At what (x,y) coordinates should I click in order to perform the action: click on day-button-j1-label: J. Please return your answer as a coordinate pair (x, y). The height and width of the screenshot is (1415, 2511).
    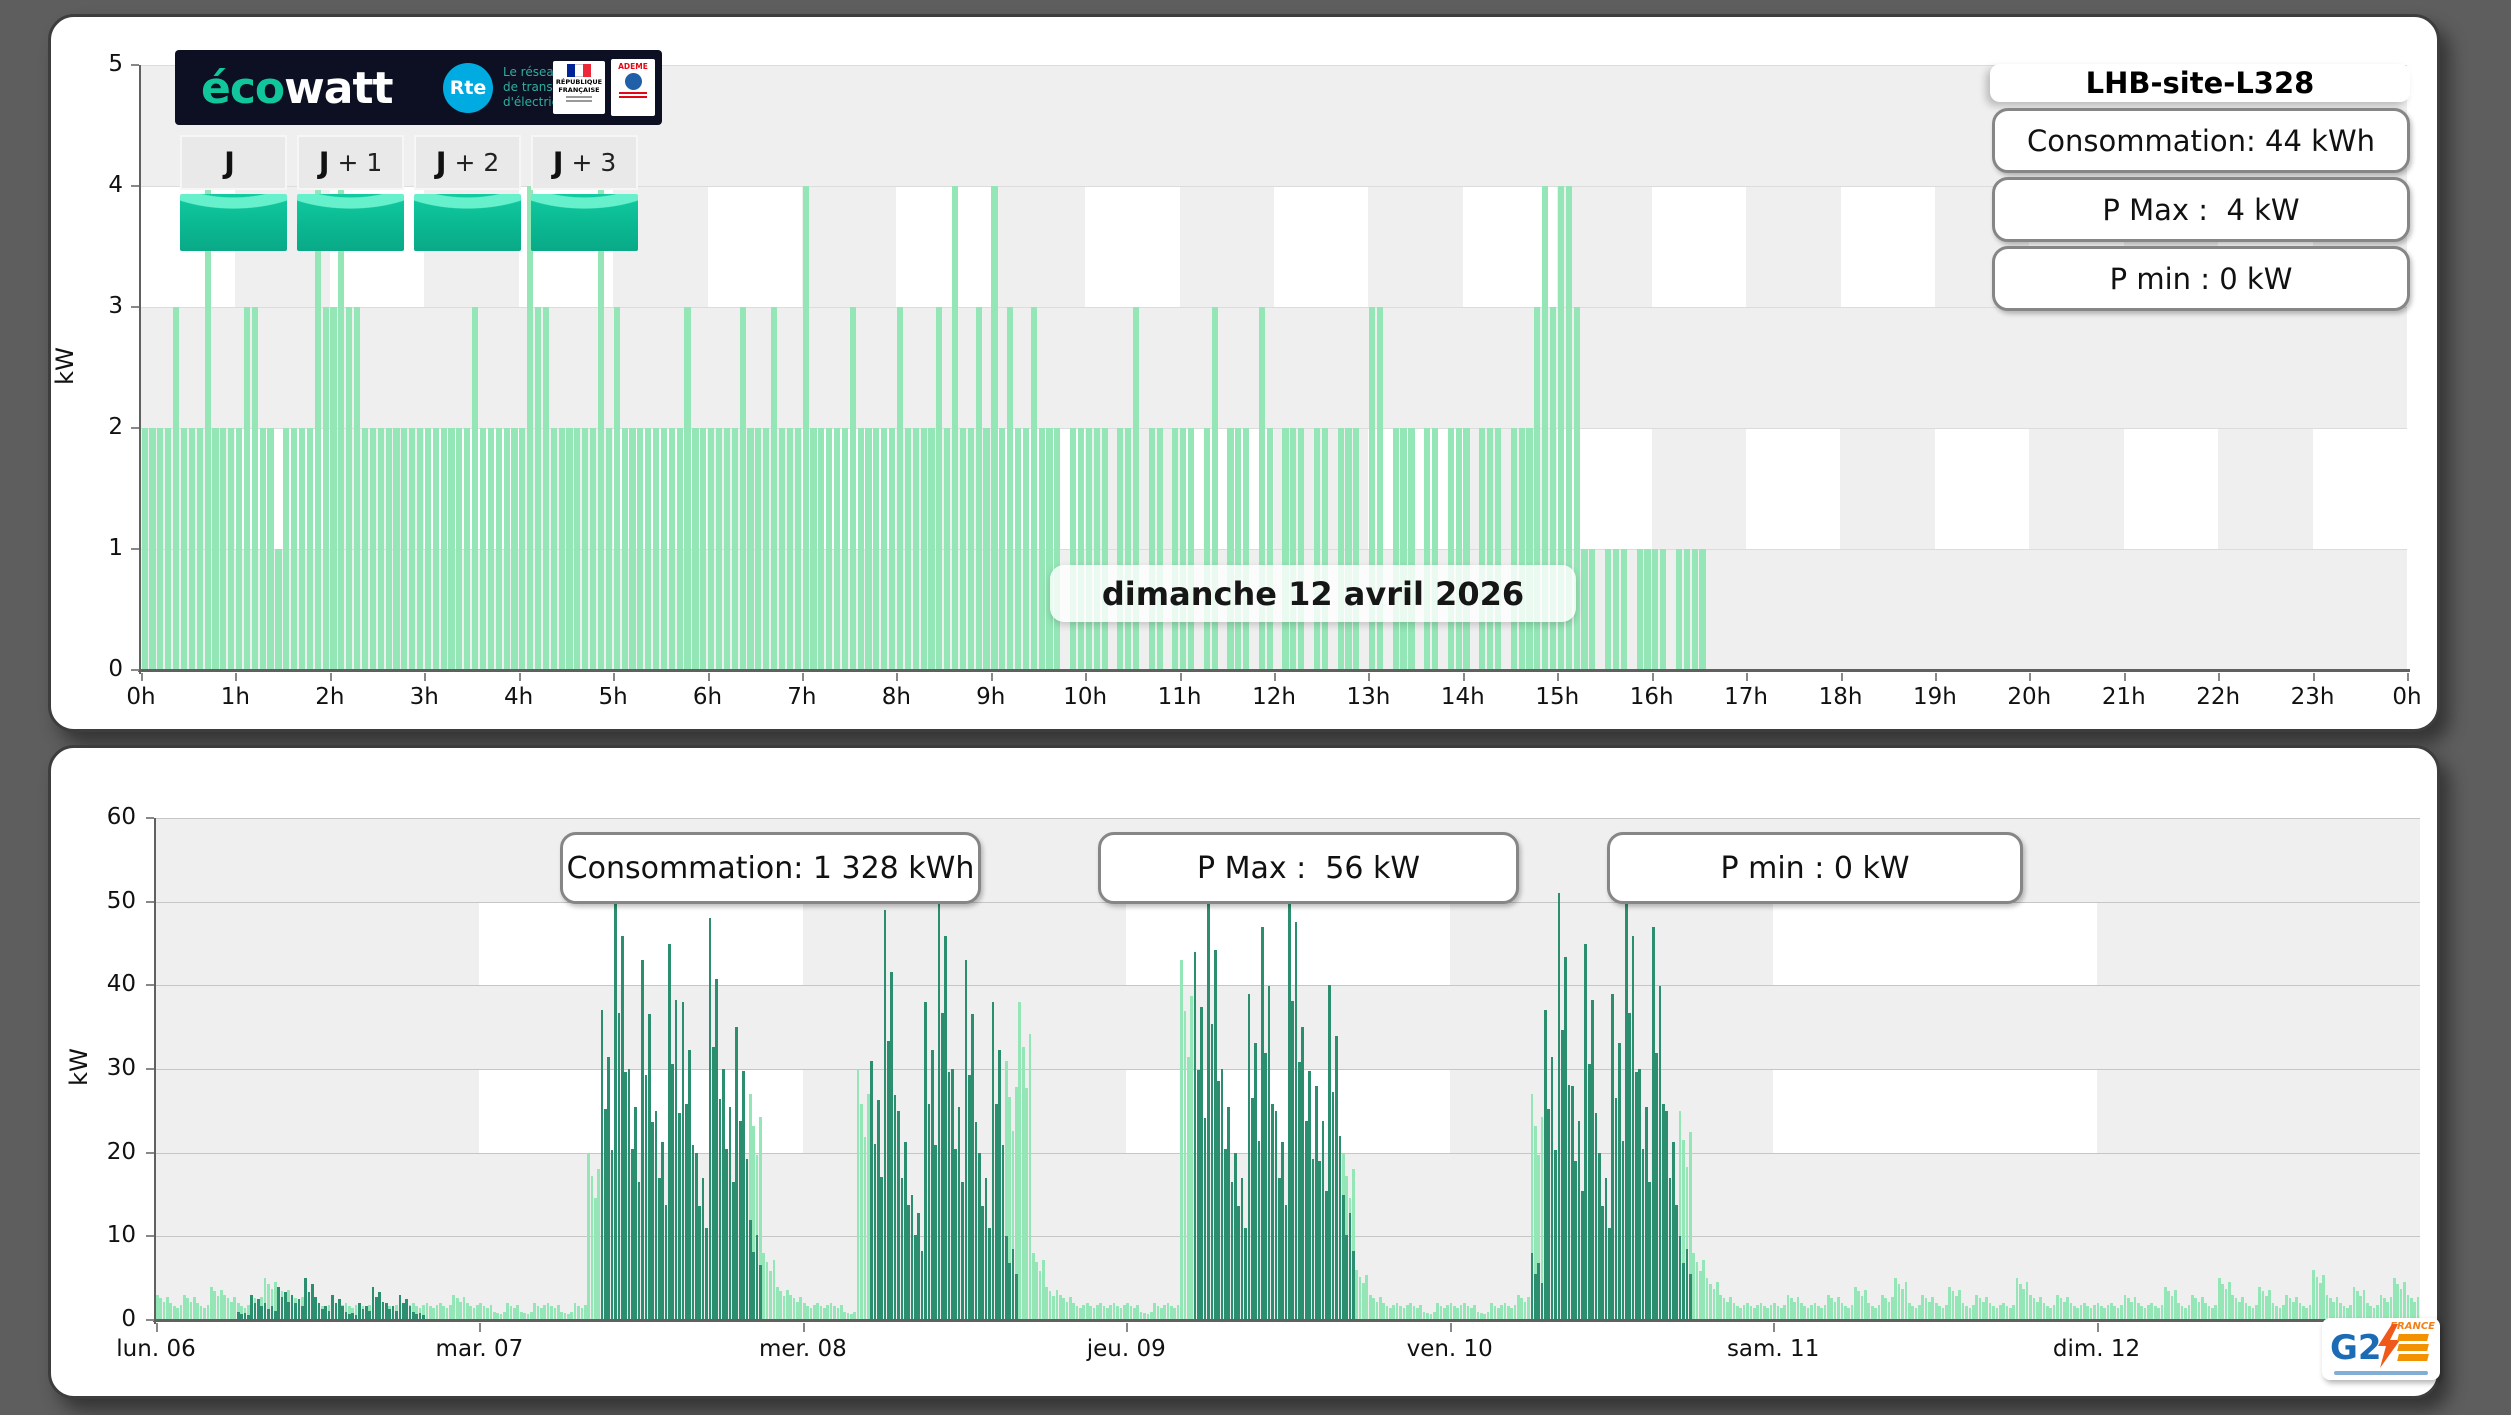
    Looking at the image, I should click on (324, 162).